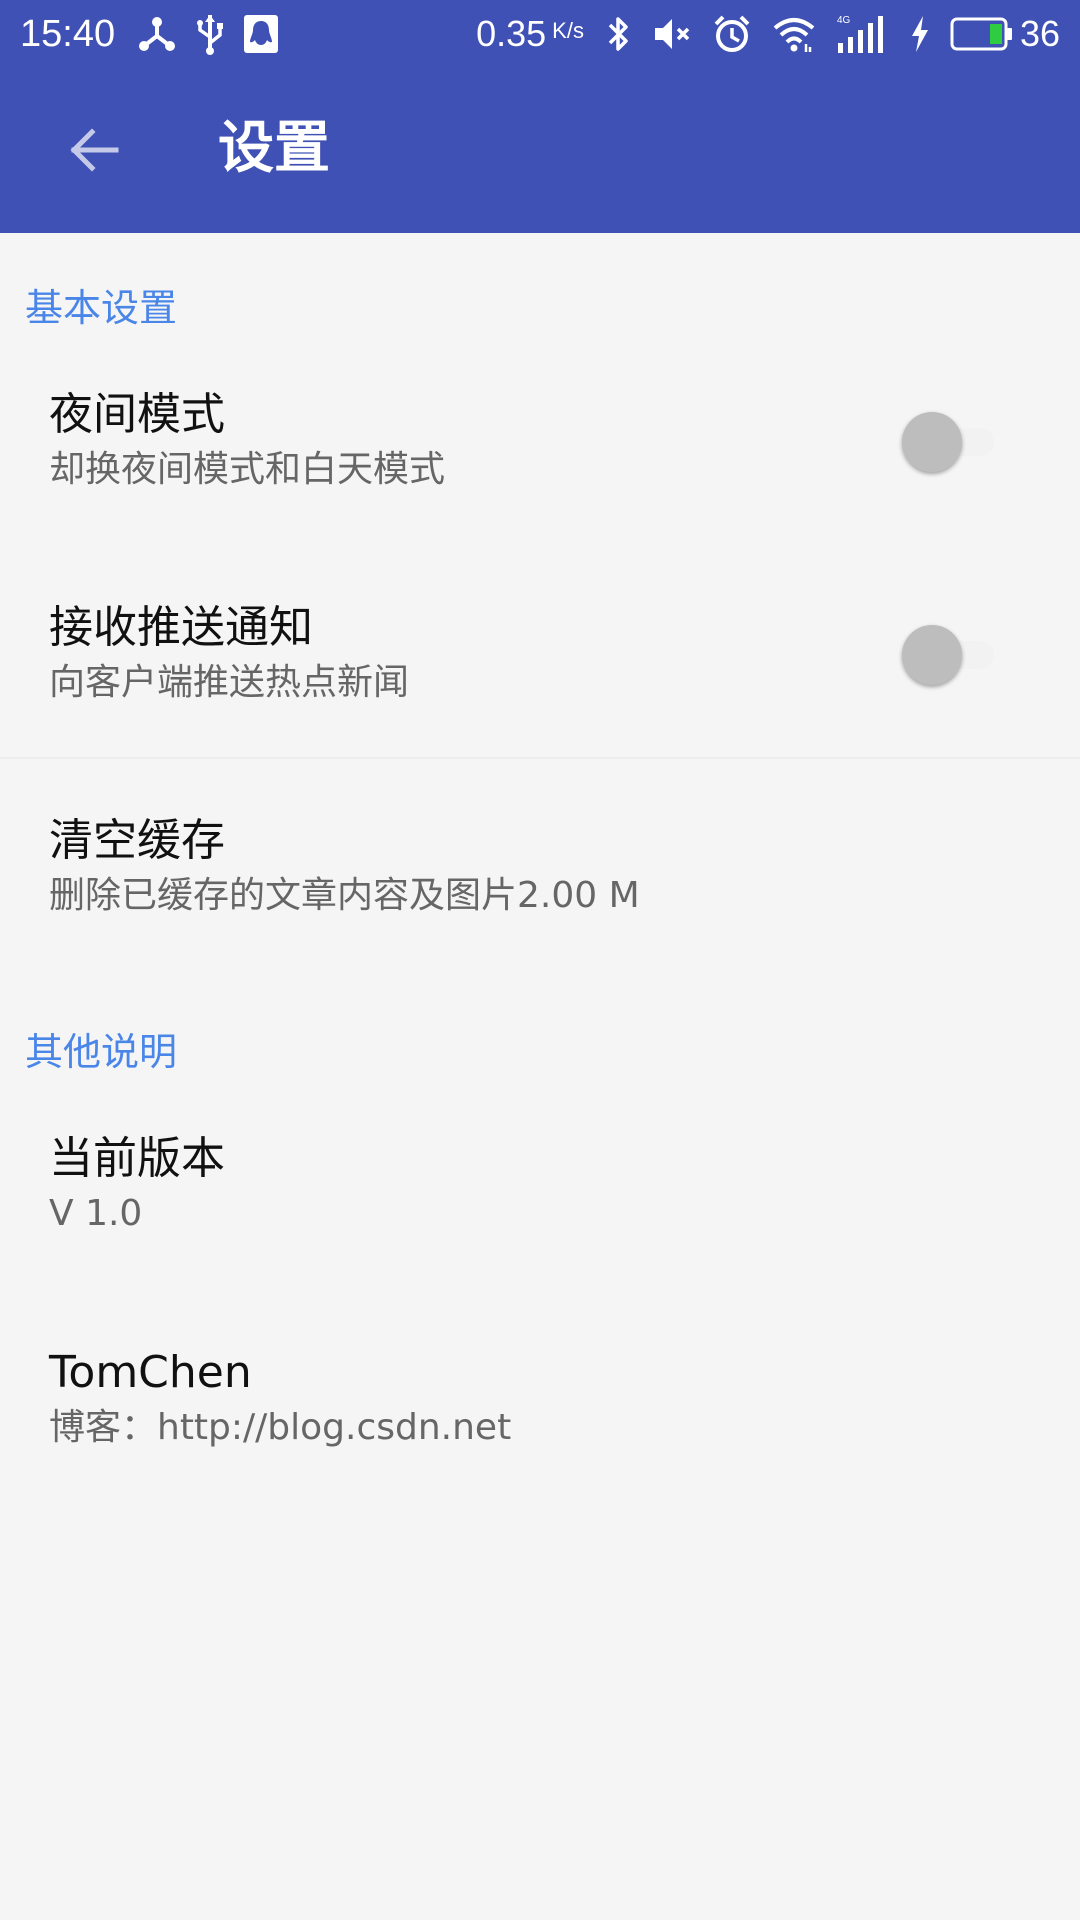 The width and height of the screenshot is (1080, 1920). Describe the element at coordinates (540, 491) in the screenshot. I see `pref-night-mode: 夜间模式 却换夜间模式和白天模式` at that location.